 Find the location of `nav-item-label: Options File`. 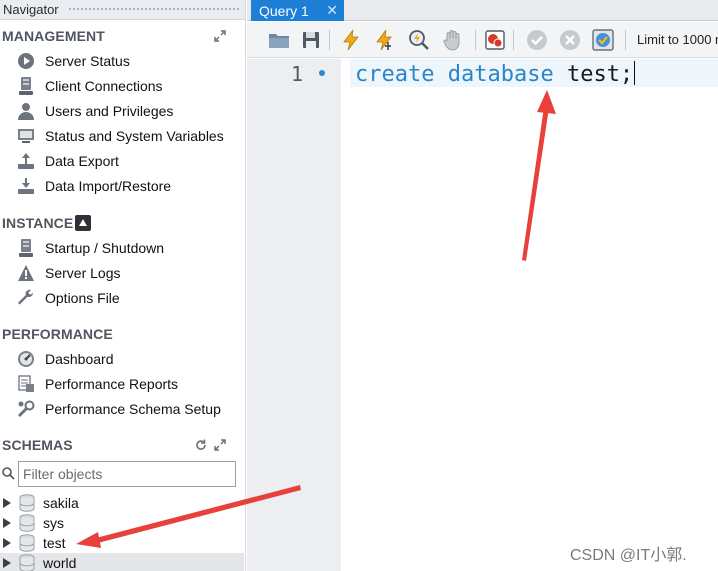

nav-item-label: Options File is located at coordinates (82, 298).